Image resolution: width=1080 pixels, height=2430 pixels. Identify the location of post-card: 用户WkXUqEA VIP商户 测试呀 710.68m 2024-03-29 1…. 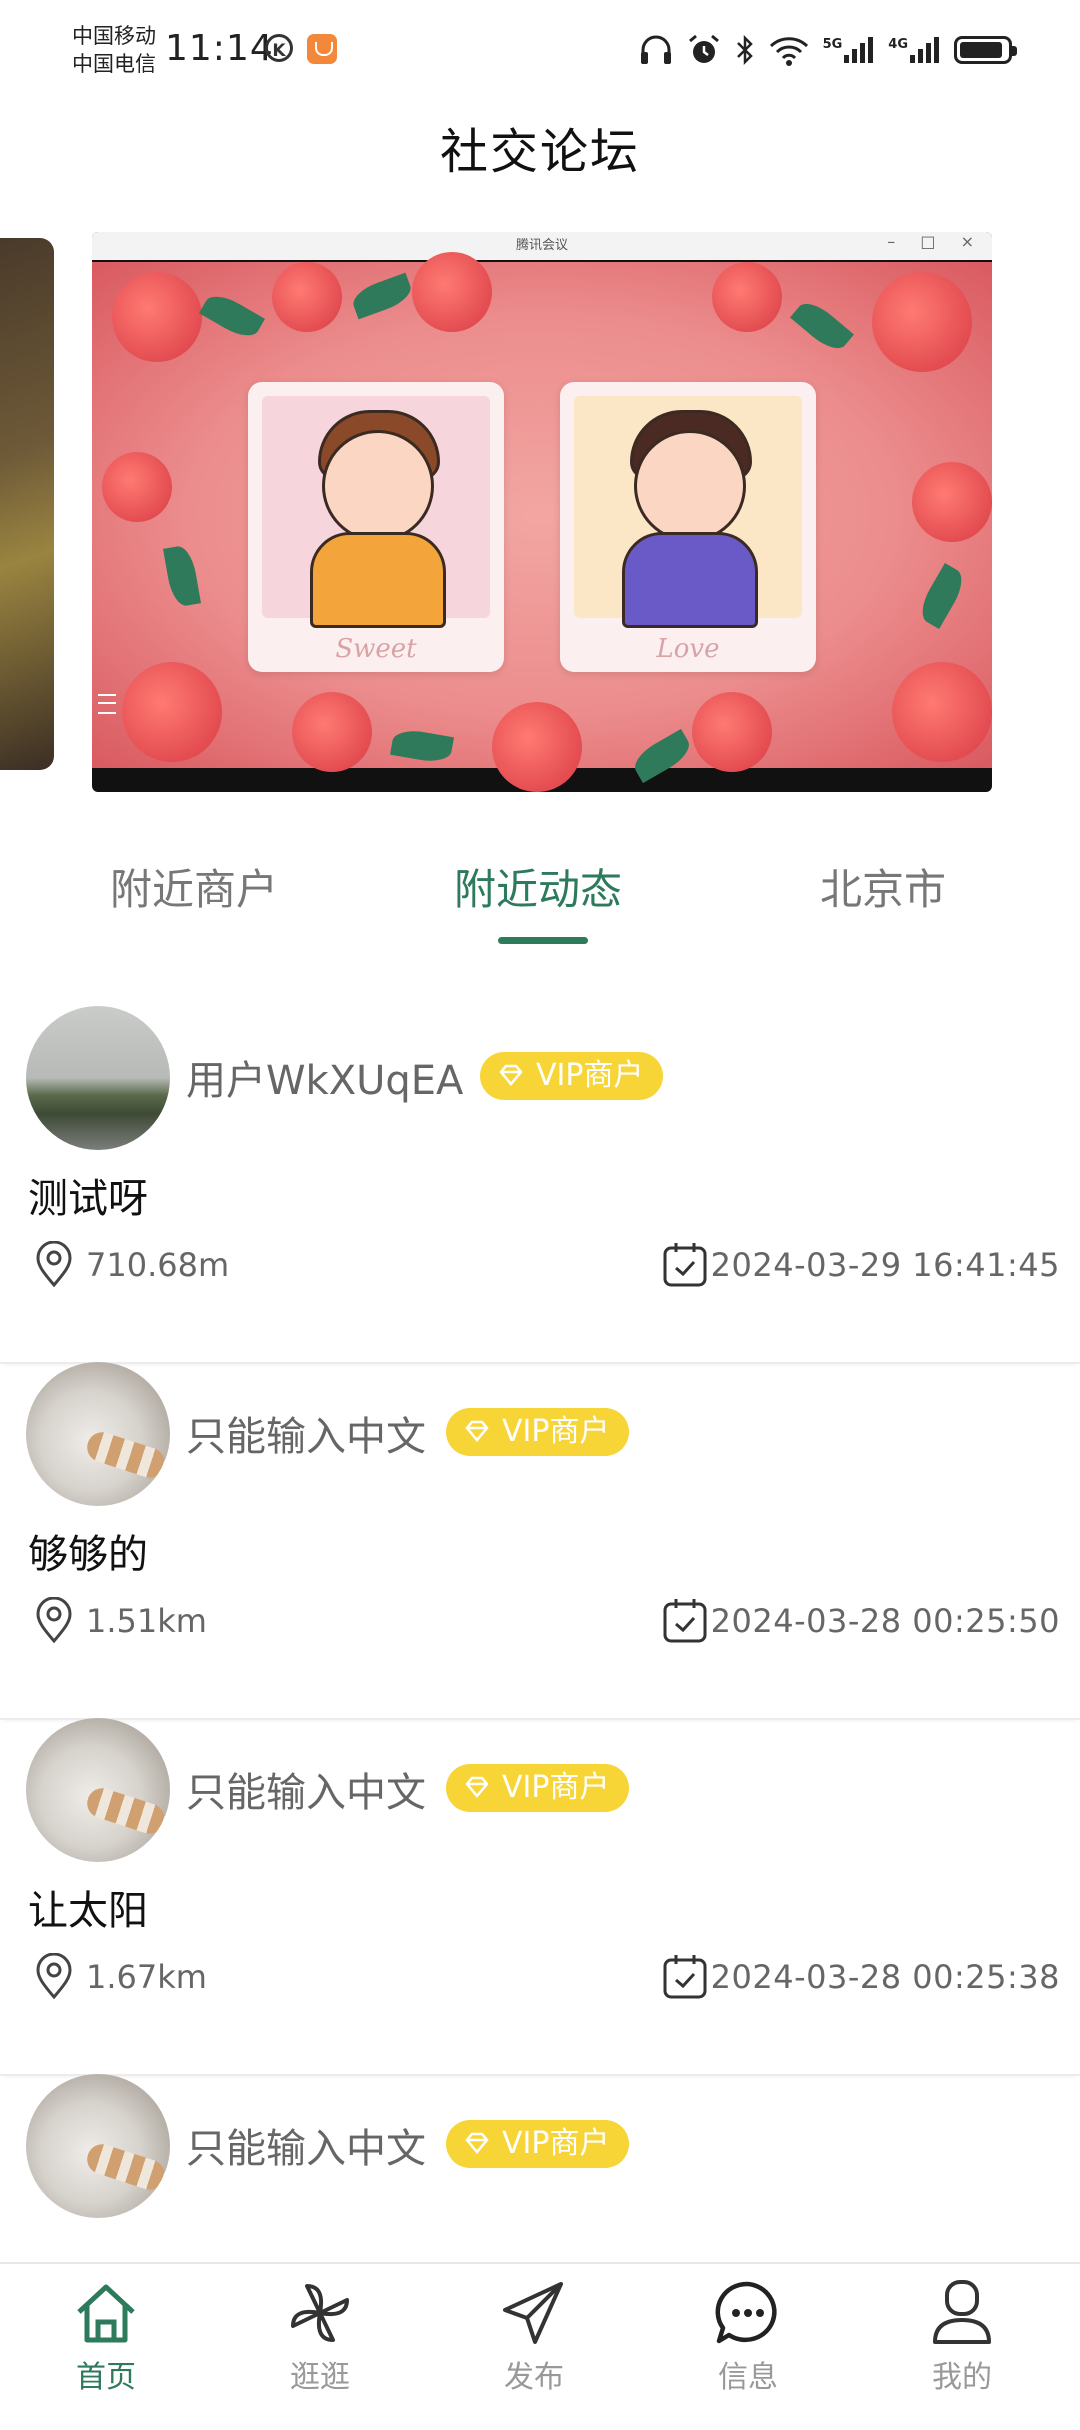
(540, 1185).